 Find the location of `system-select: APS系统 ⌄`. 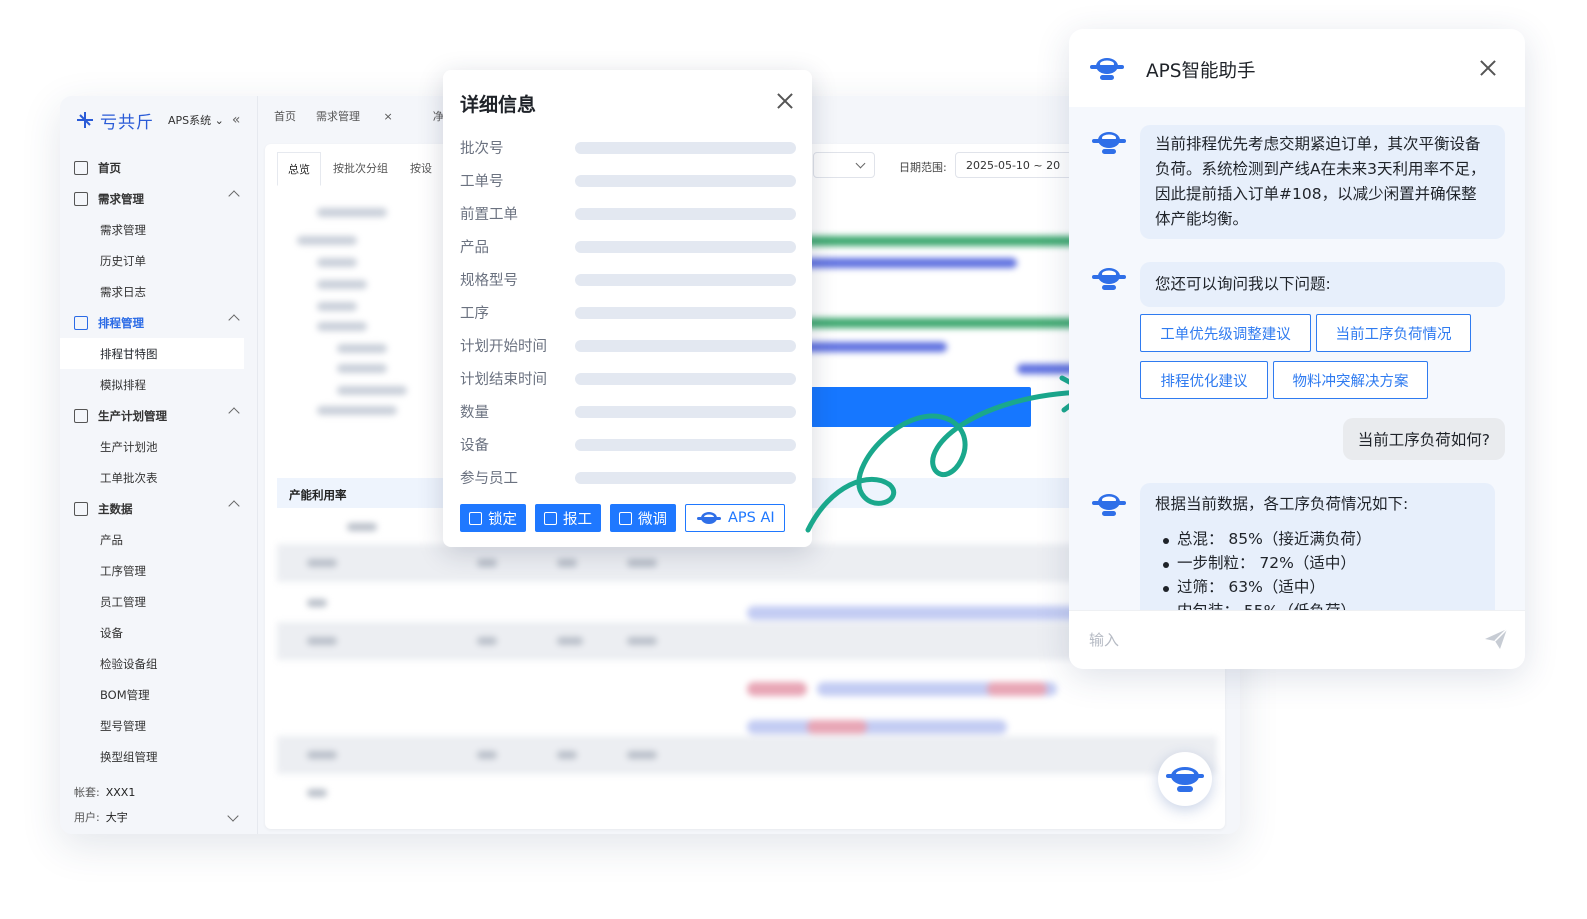

system-select: APS系统 ⌄ is located at coordinates (196, 120).